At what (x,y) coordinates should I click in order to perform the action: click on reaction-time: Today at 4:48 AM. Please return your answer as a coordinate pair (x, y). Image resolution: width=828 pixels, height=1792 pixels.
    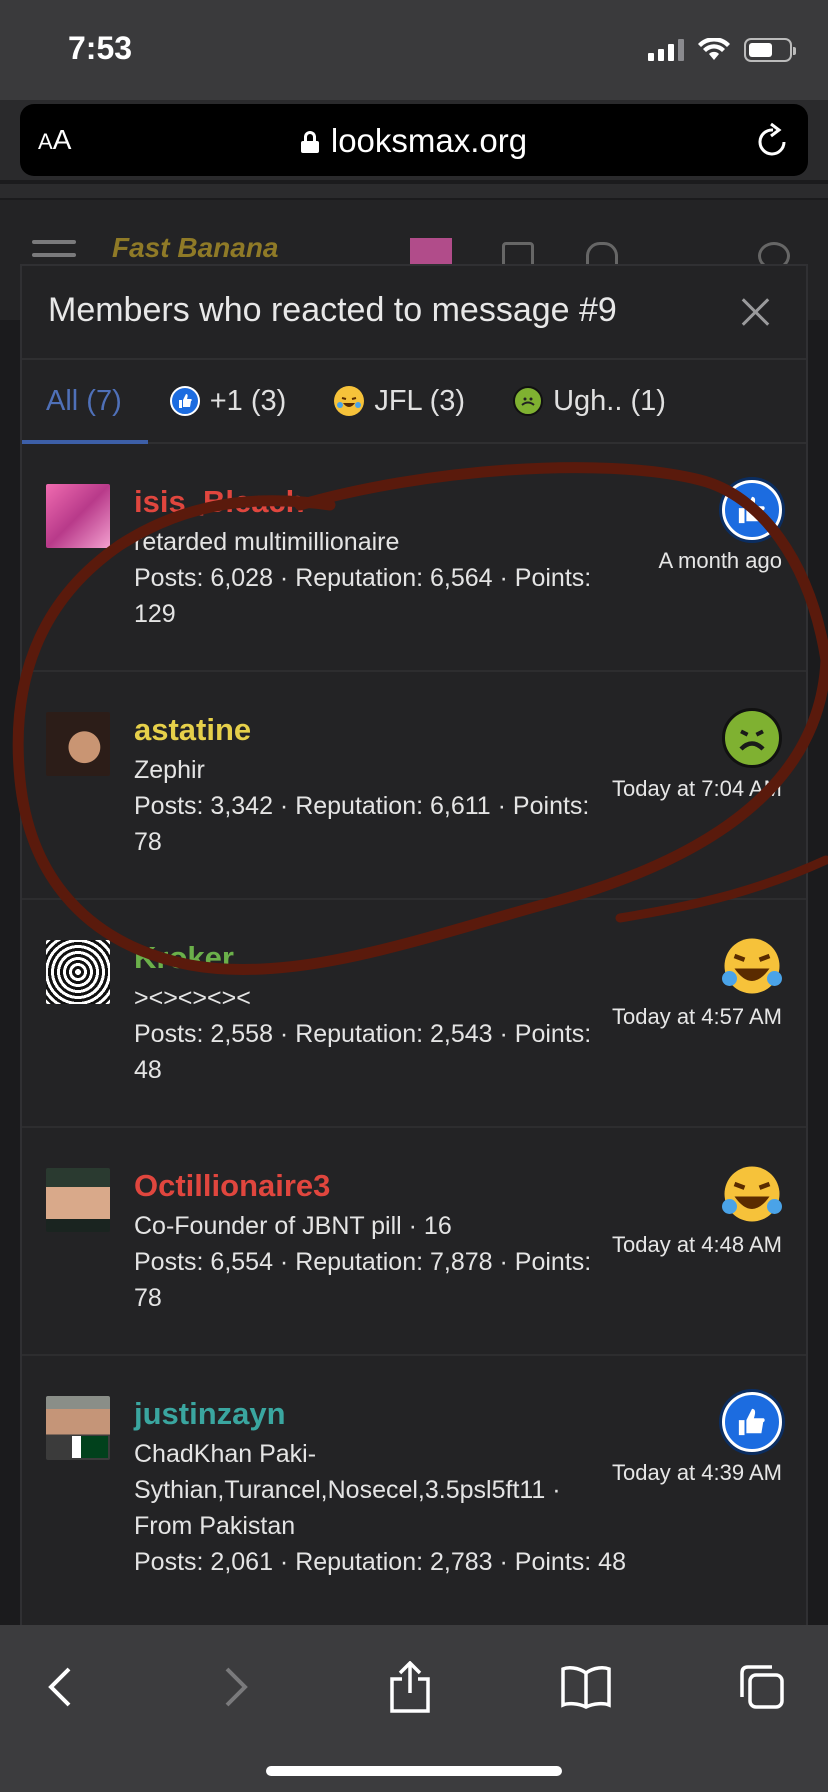
    Looking at the image, I should click on (697, 1244).